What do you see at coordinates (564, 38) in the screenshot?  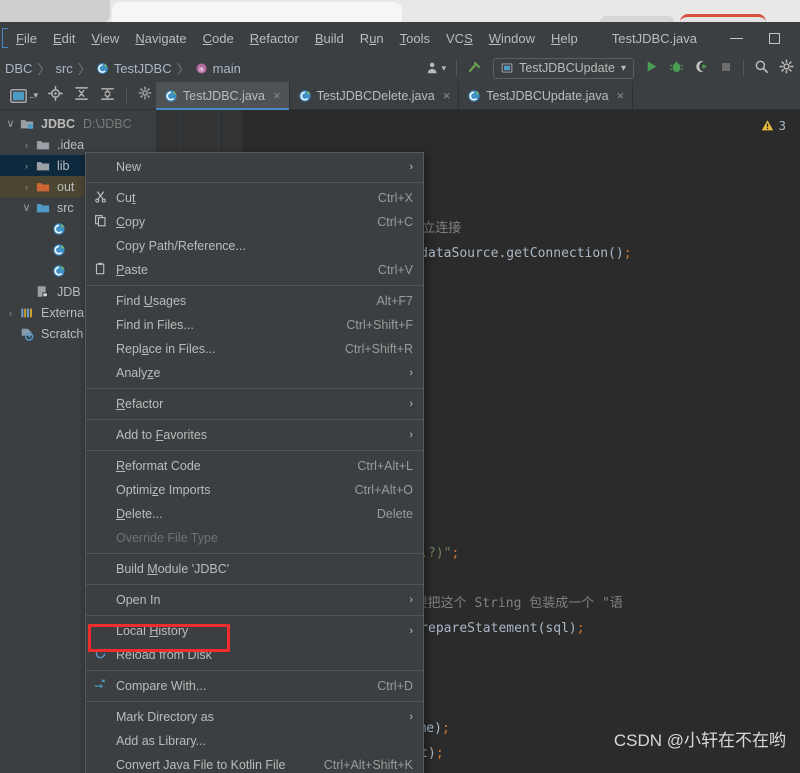 I see `menu-help: Help` at bounding box center [564, 38].